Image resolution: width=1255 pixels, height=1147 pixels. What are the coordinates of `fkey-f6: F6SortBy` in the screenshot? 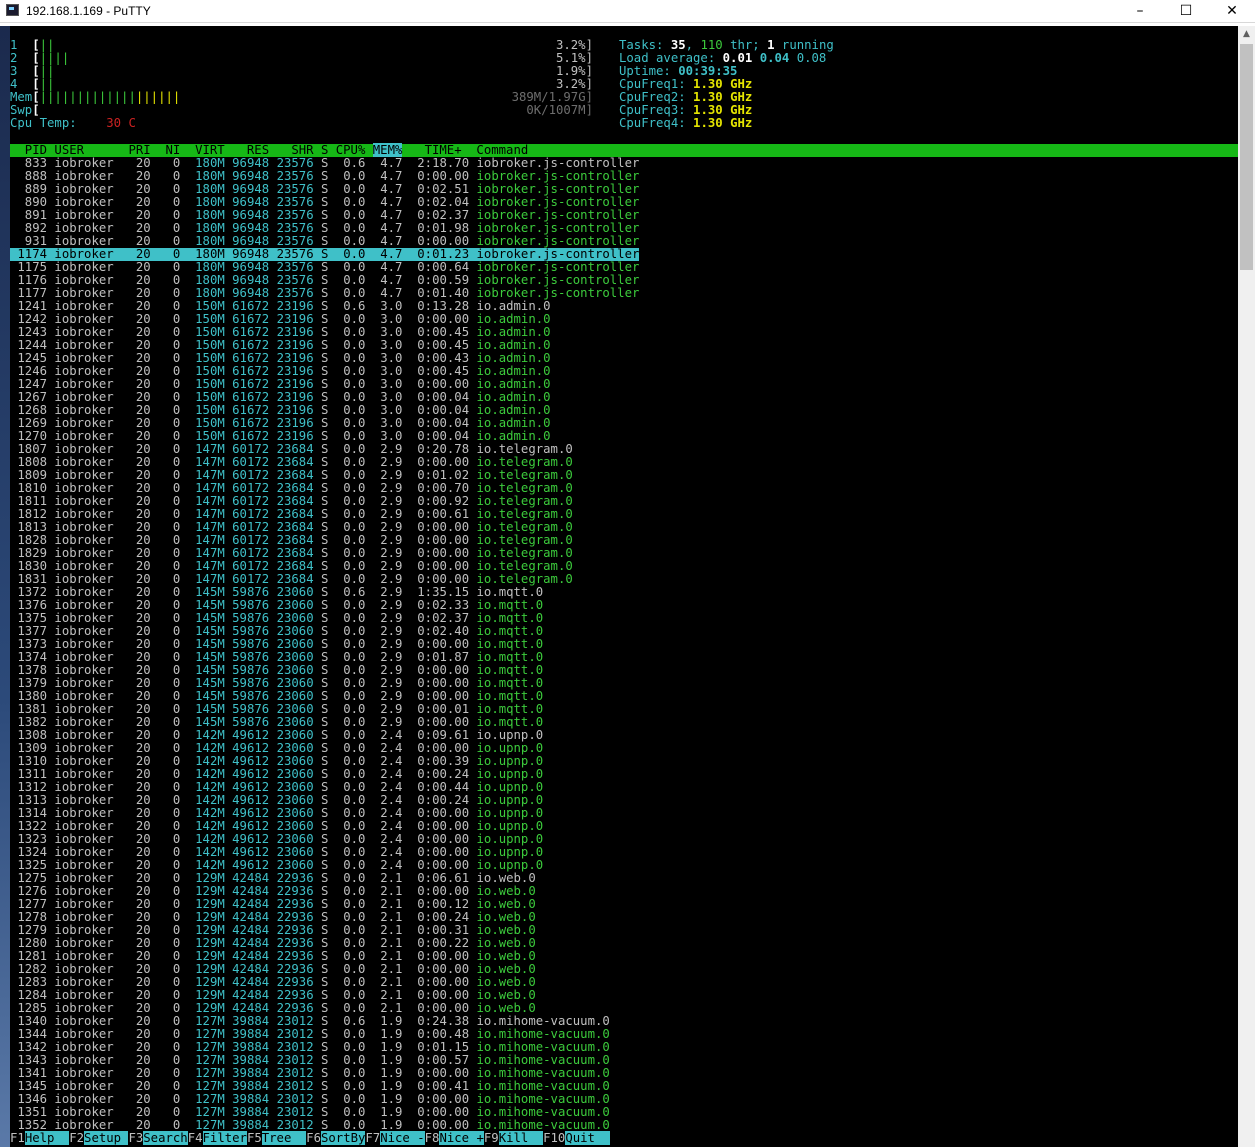 It's located at (336, 1138).